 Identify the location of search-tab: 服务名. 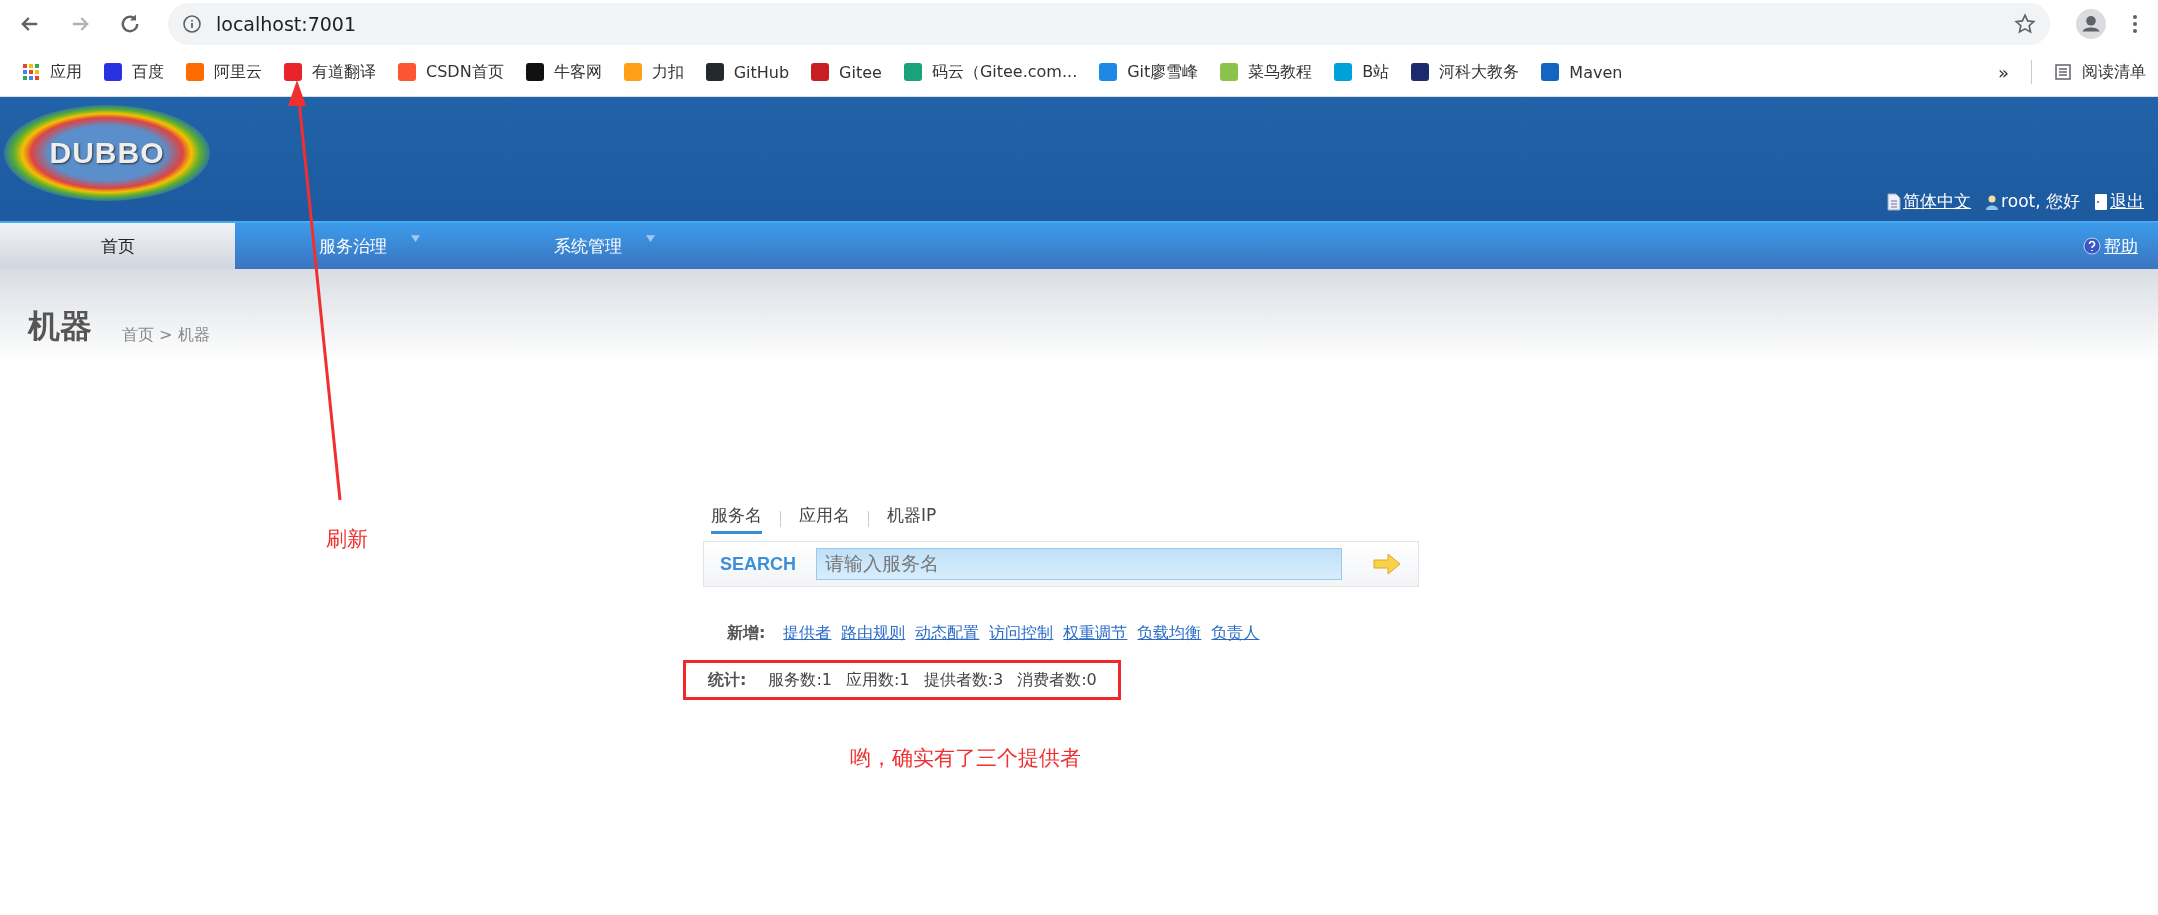
(736, 519).